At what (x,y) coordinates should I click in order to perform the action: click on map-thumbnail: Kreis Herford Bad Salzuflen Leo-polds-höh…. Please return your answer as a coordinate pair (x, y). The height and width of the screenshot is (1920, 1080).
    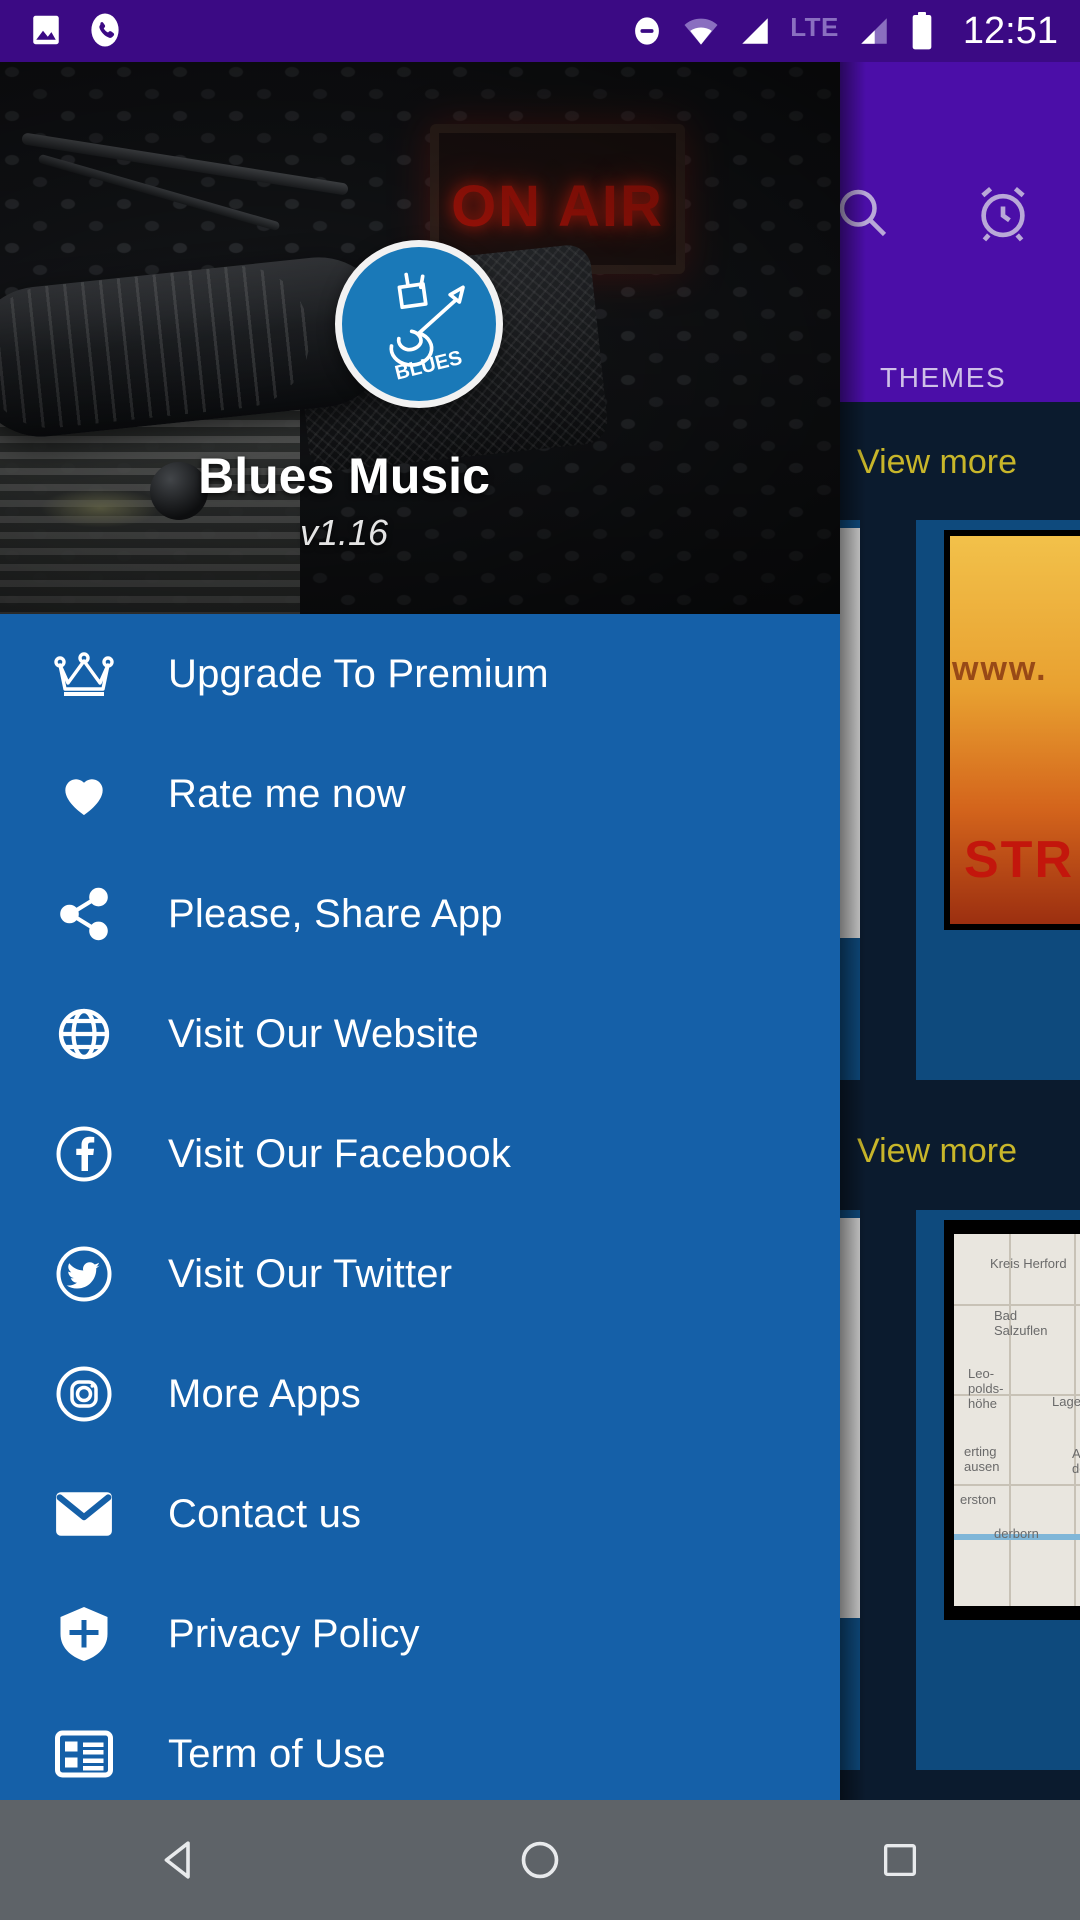
    Looking at the image, I should click on (1017, 1420).